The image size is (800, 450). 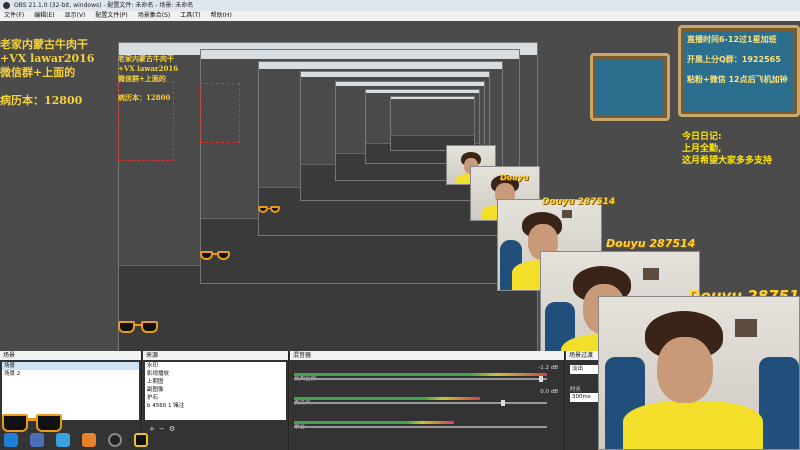 I want to click on overlay-line-2: +VX lawar2016, so click(x=47, y=58).